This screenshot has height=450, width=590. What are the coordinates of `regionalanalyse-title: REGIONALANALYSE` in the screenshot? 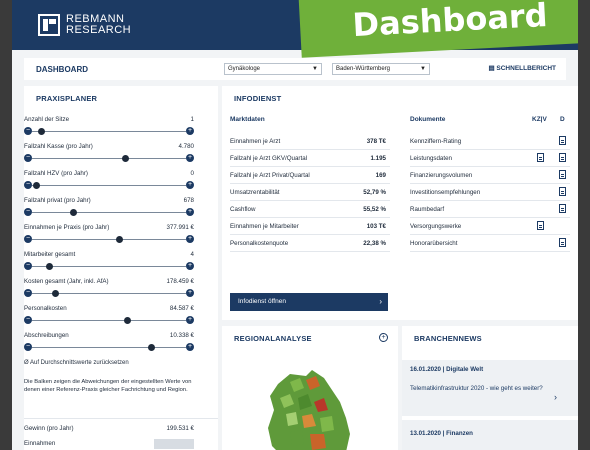 It's located at (273, 338).